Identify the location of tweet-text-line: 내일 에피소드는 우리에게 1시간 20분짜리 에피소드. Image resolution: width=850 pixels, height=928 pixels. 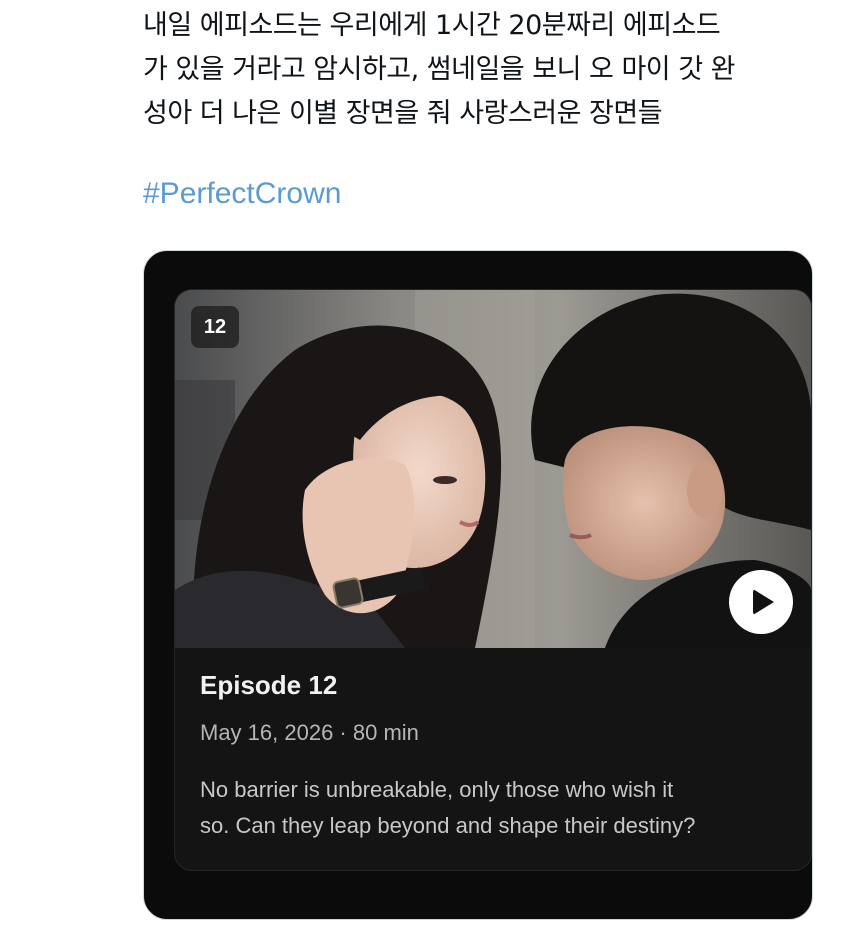
(432, 25).